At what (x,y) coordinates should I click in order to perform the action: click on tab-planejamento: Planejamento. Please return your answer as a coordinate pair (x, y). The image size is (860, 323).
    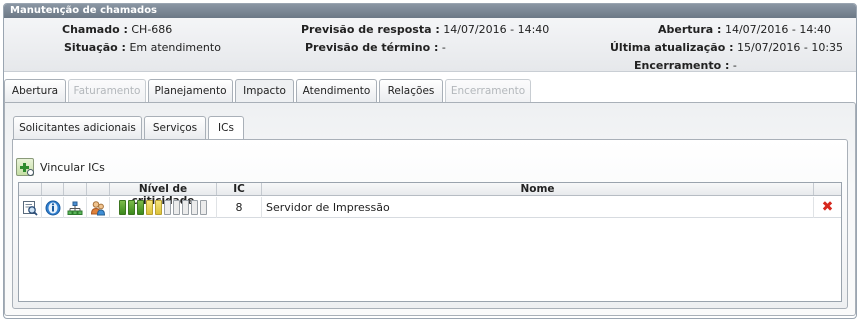
    Looking at the image, I should click on (190, 91).